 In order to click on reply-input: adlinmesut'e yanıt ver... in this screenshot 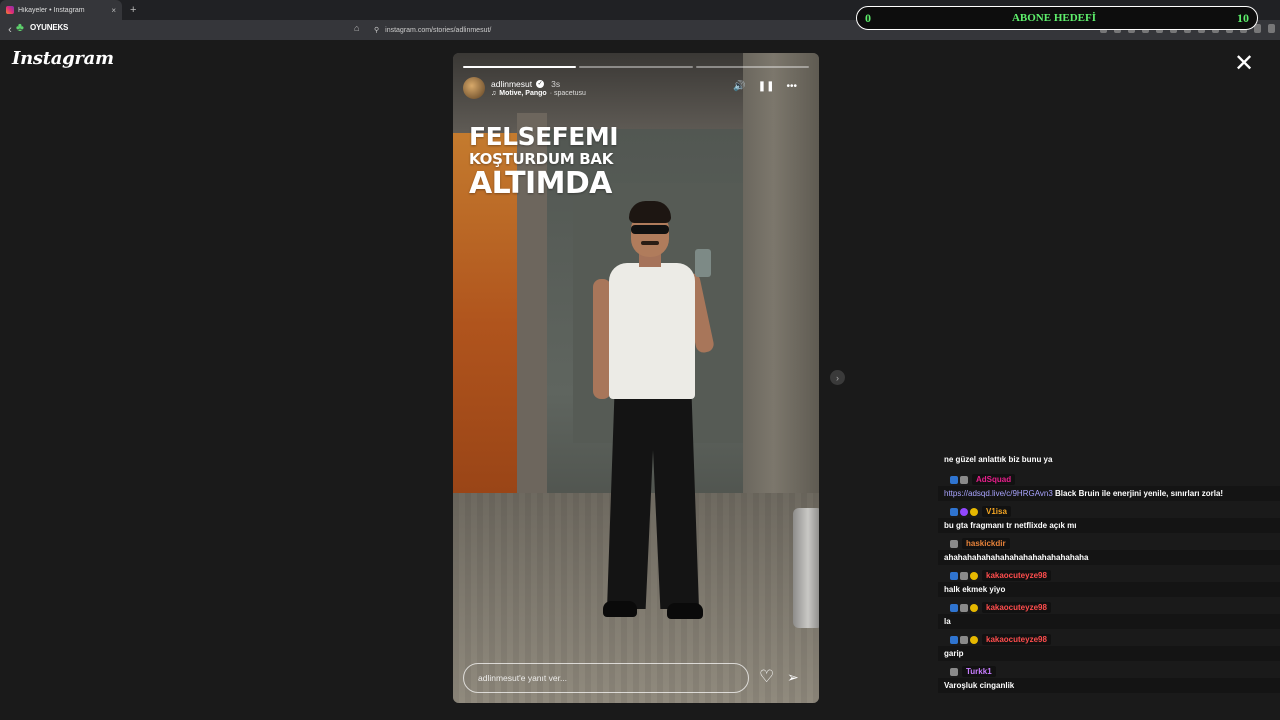, I will do `click(606, 678)`.